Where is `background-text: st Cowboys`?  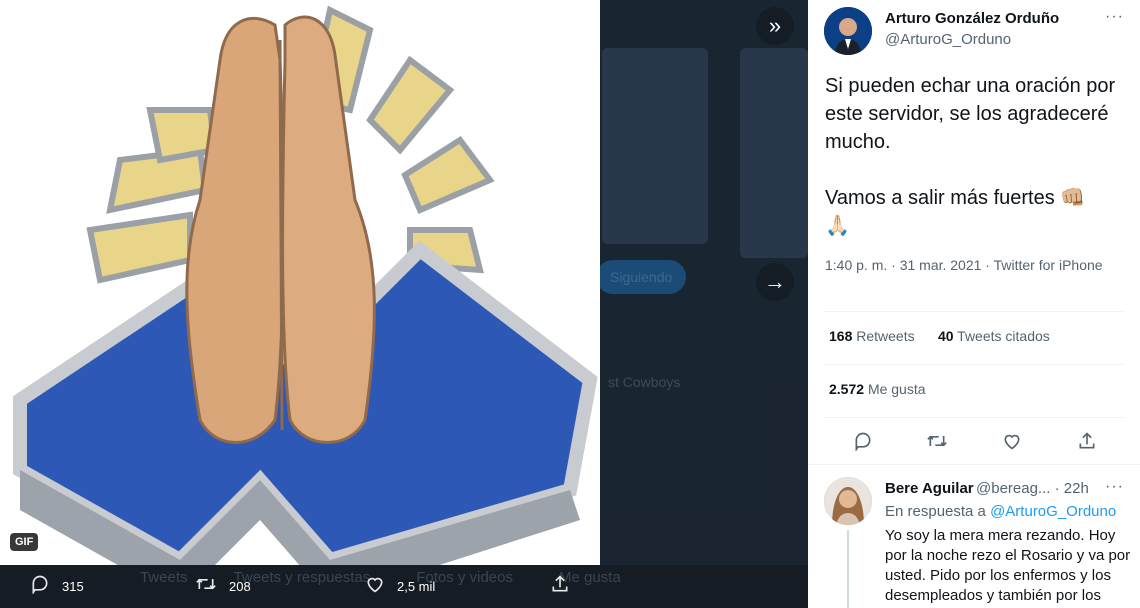 background-text: st Cowboys is located at coordinates (644, 382).